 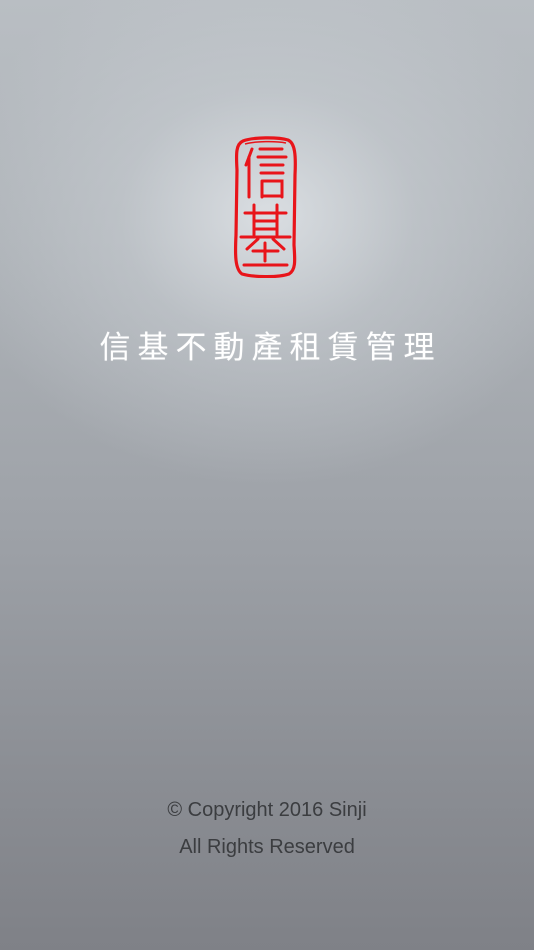 I want to click on seal-logo-icon, so click(x=265, y=207).